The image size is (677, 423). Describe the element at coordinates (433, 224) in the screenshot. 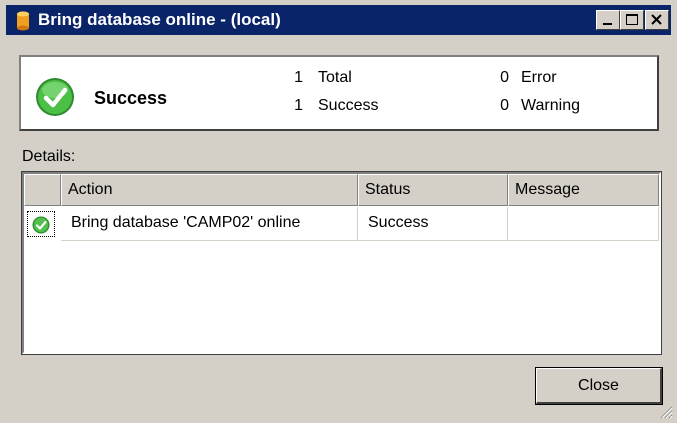

I see `row-status-cell: Success` at that location.